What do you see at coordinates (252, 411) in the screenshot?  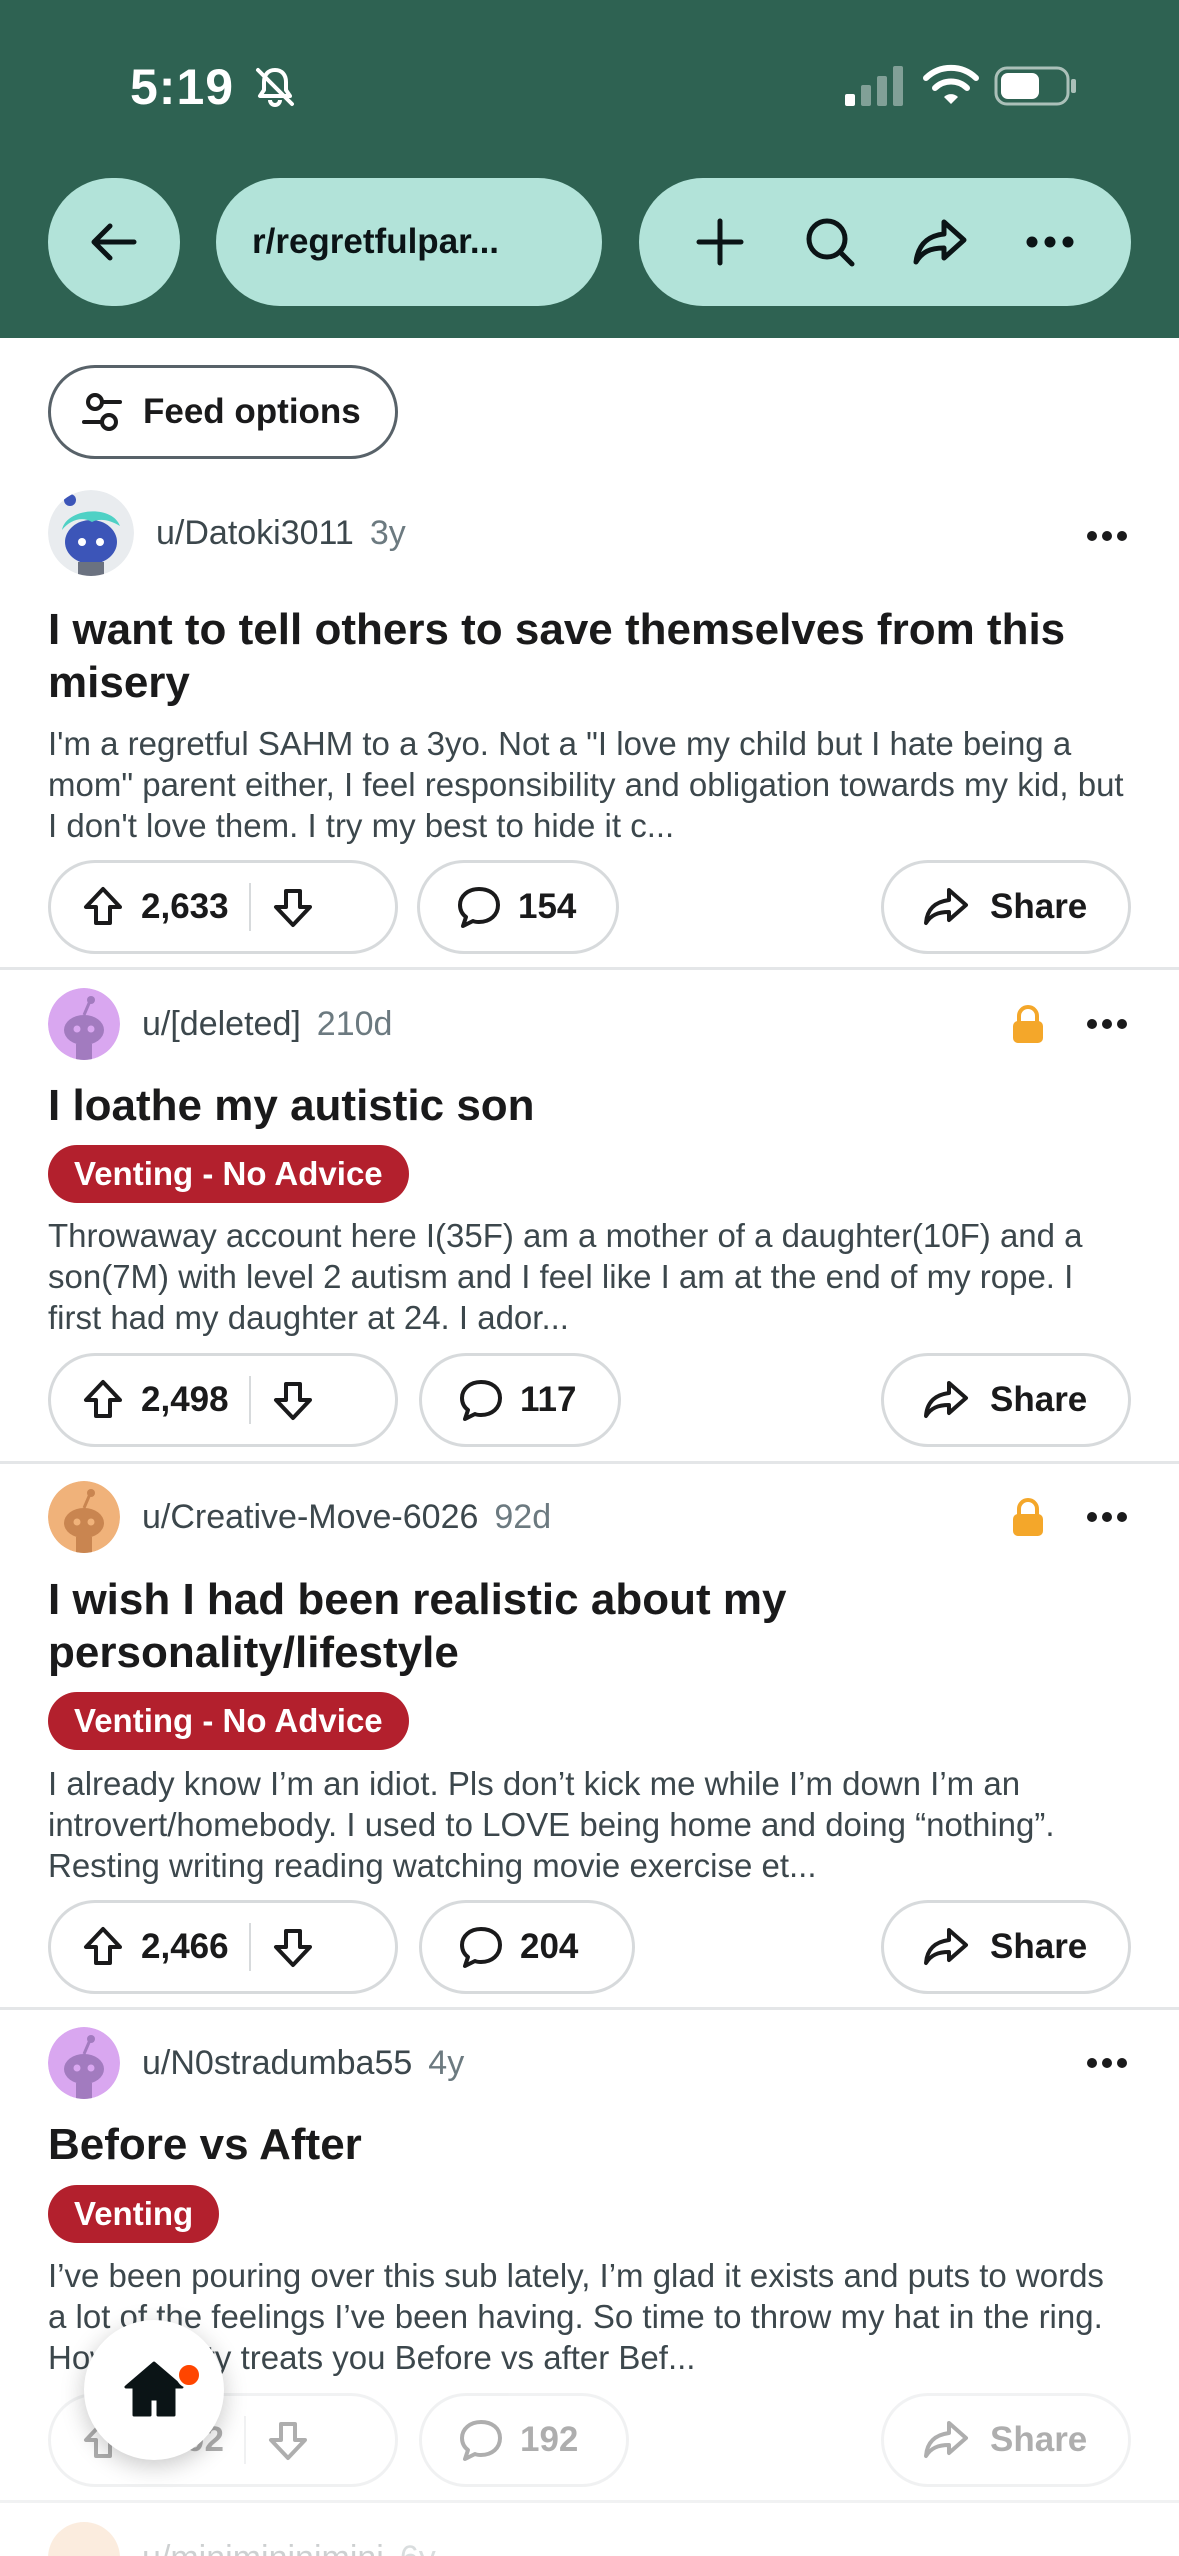 I see `feed-options-label: Feed options` at bounding box center [252, 411].